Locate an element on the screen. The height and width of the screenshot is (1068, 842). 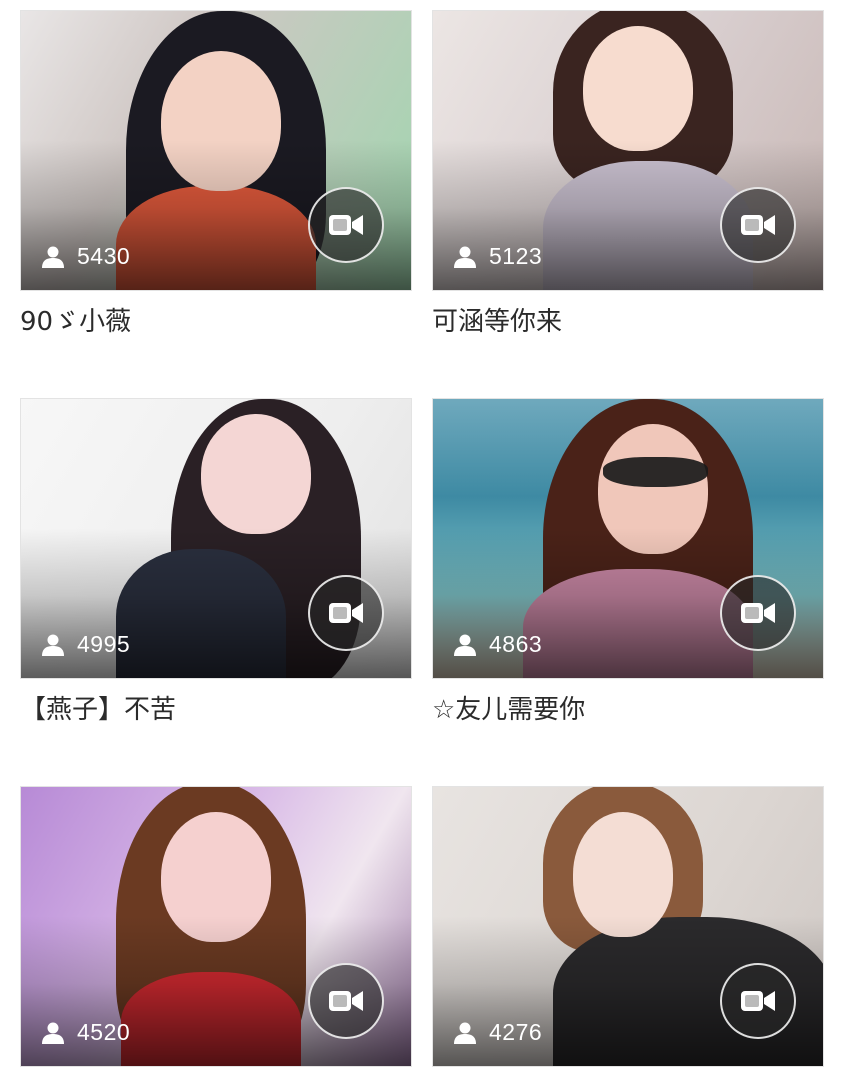
stream-card: 4276 is located at coordinates (628, 926).